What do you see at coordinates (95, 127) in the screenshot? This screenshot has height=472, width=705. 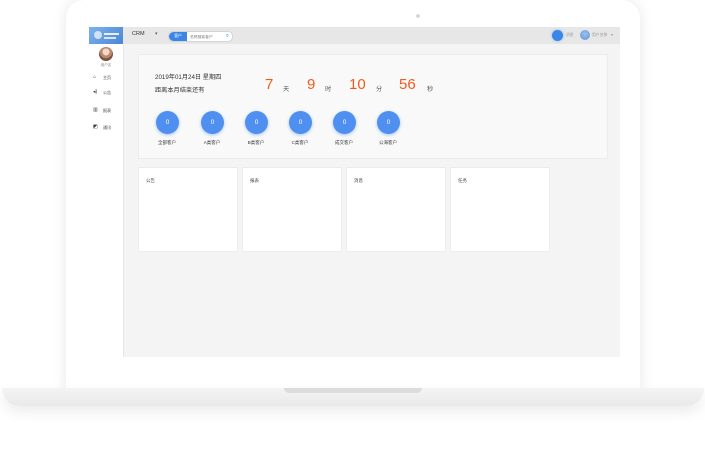 I see `contact-icon: ◩` at bounding box center [95, 127].